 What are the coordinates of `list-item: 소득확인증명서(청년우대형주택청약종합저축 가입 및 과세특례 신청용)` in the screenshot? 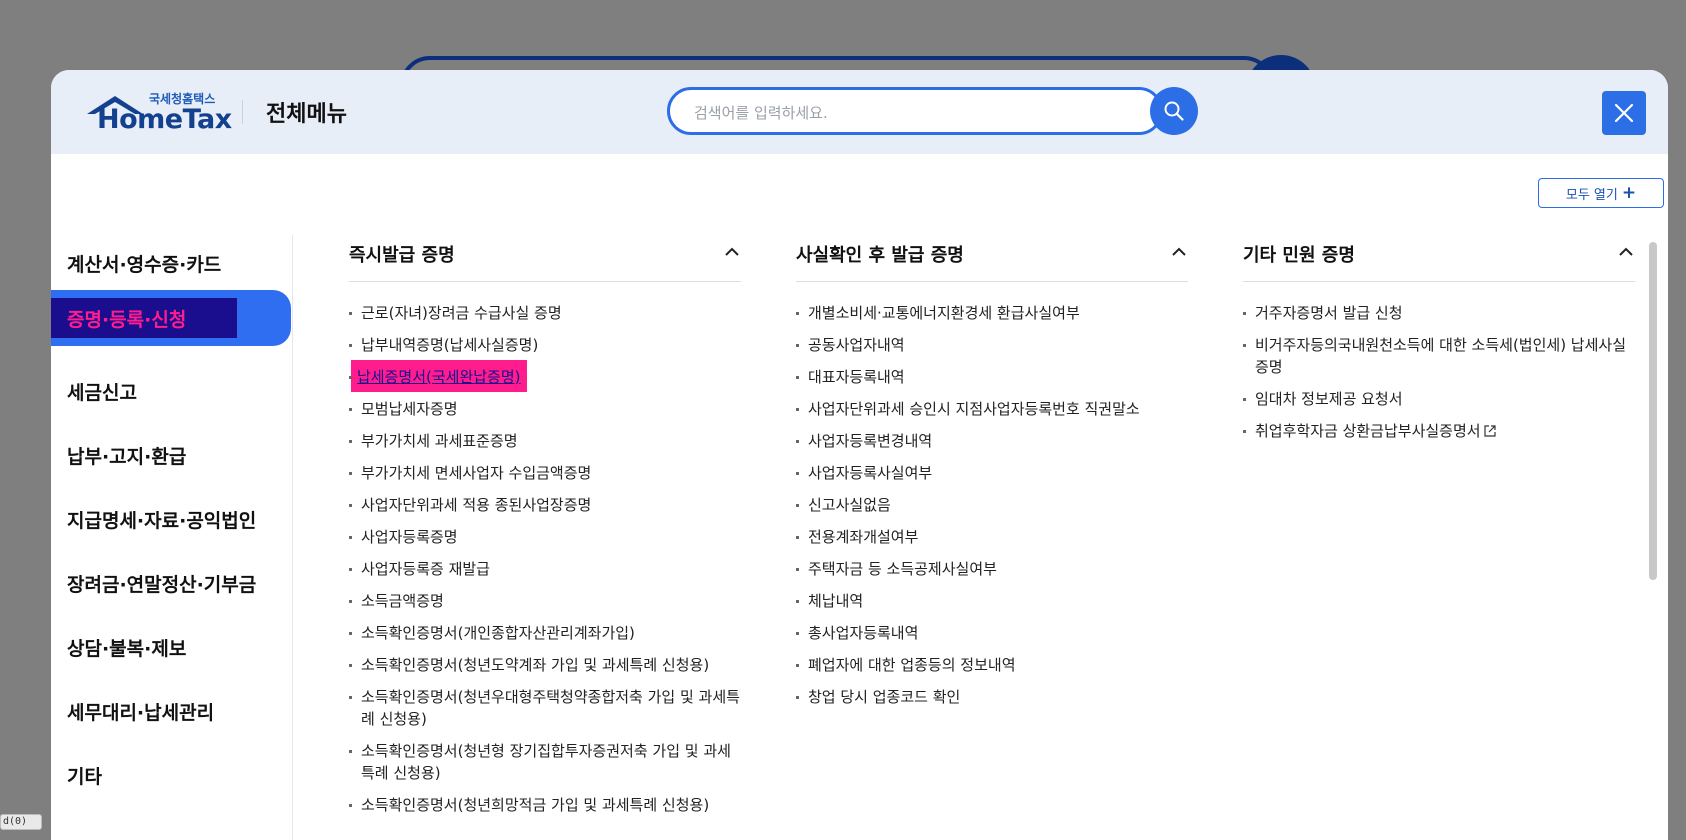 It's located at (545, 708).